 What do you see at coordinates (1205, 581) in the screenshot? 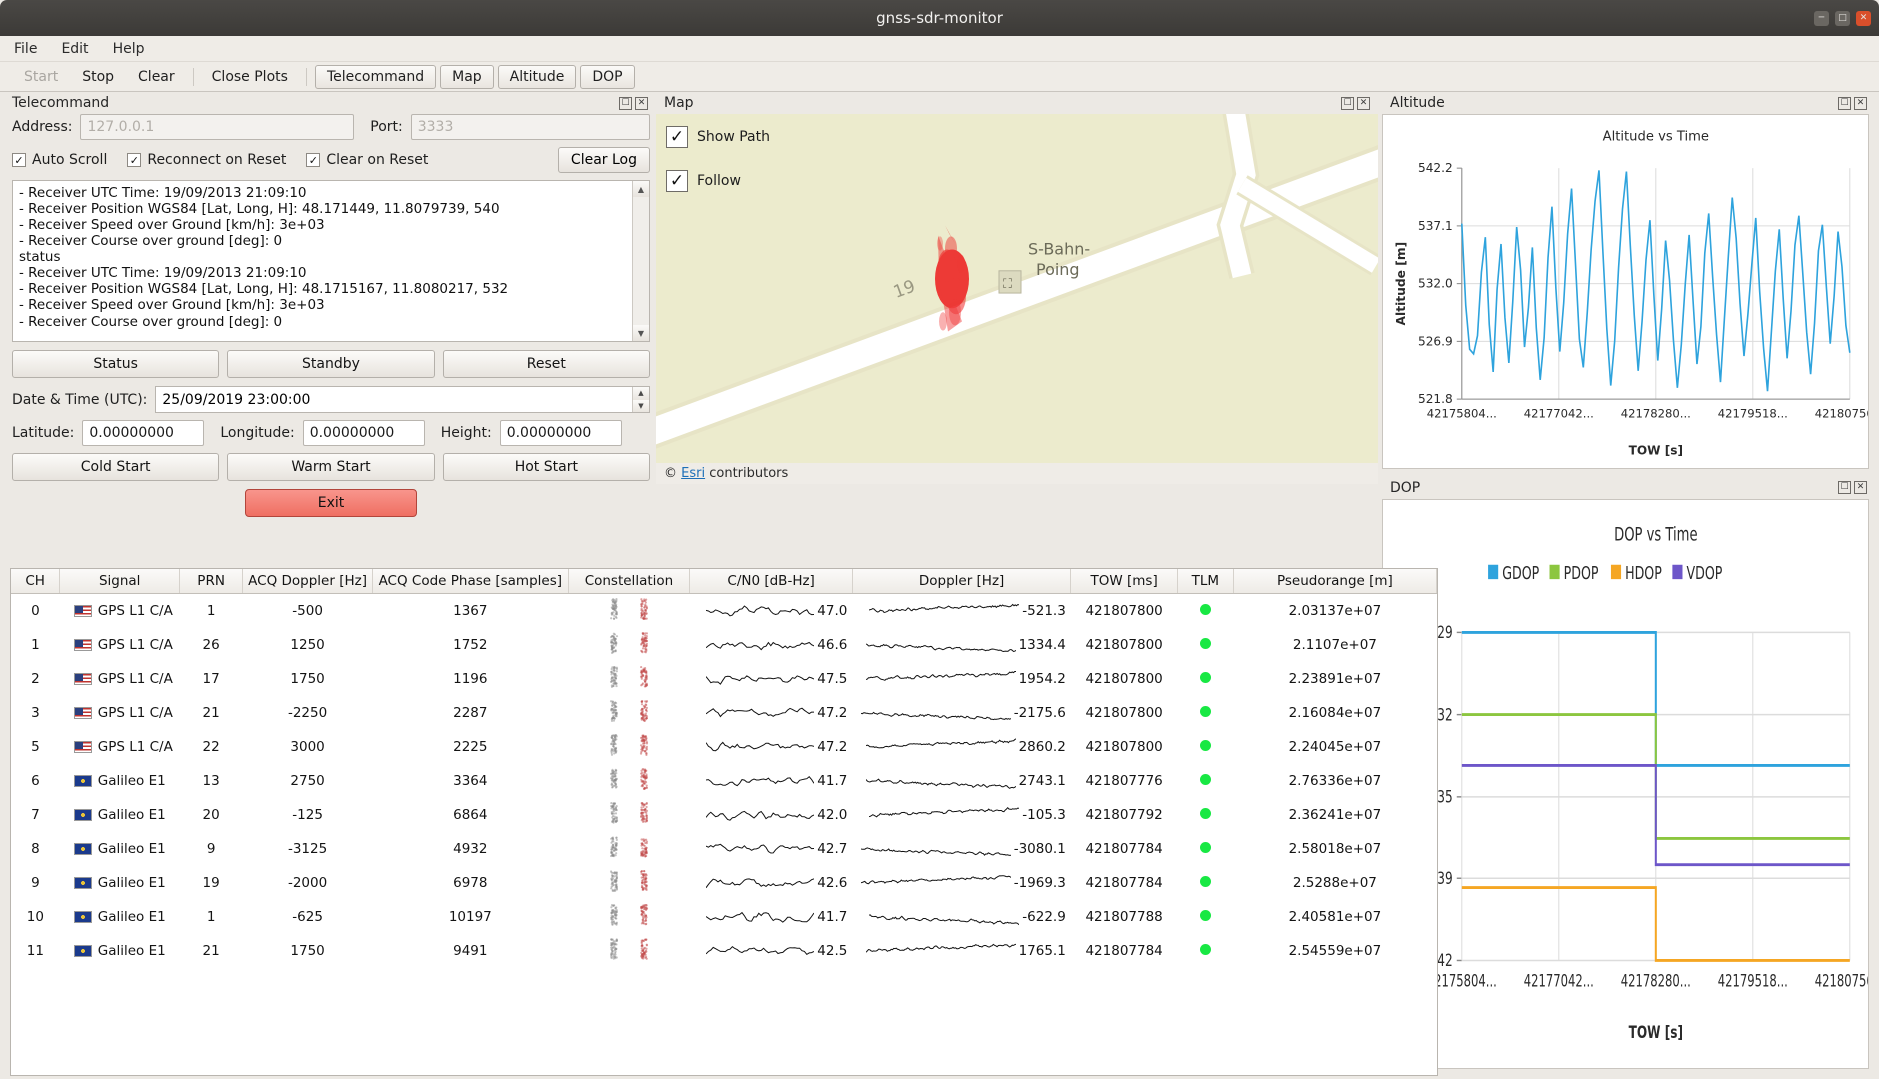
I see `column-header-tlm: TLM` at bounding box center [1205, 581].